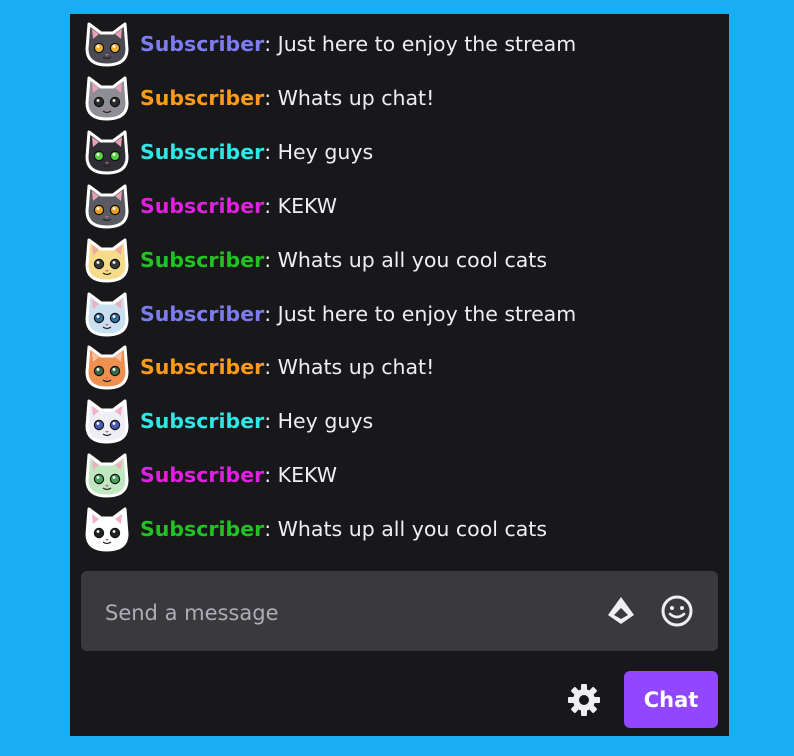 Image resolution: width=794 pixels, height=756 pixels. I want to click on send-chat-button: Chat, so click(671, 699).